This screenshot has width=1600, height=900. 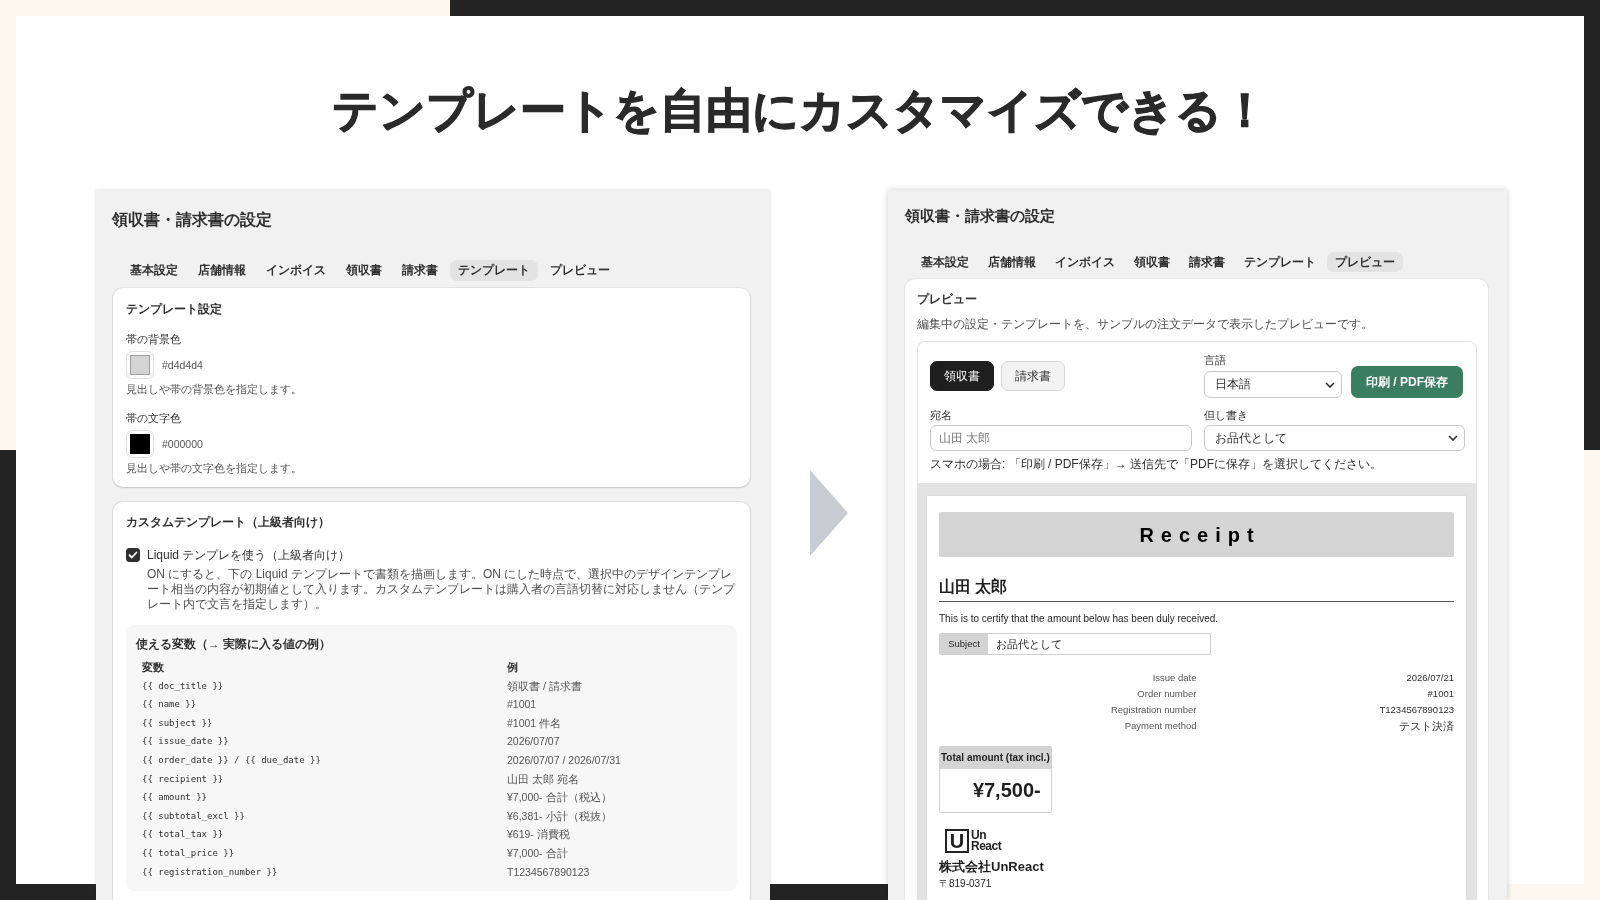 I want to click on section-title: カスタムテンプレート（上級者向け）, so click(x=228, y=522).